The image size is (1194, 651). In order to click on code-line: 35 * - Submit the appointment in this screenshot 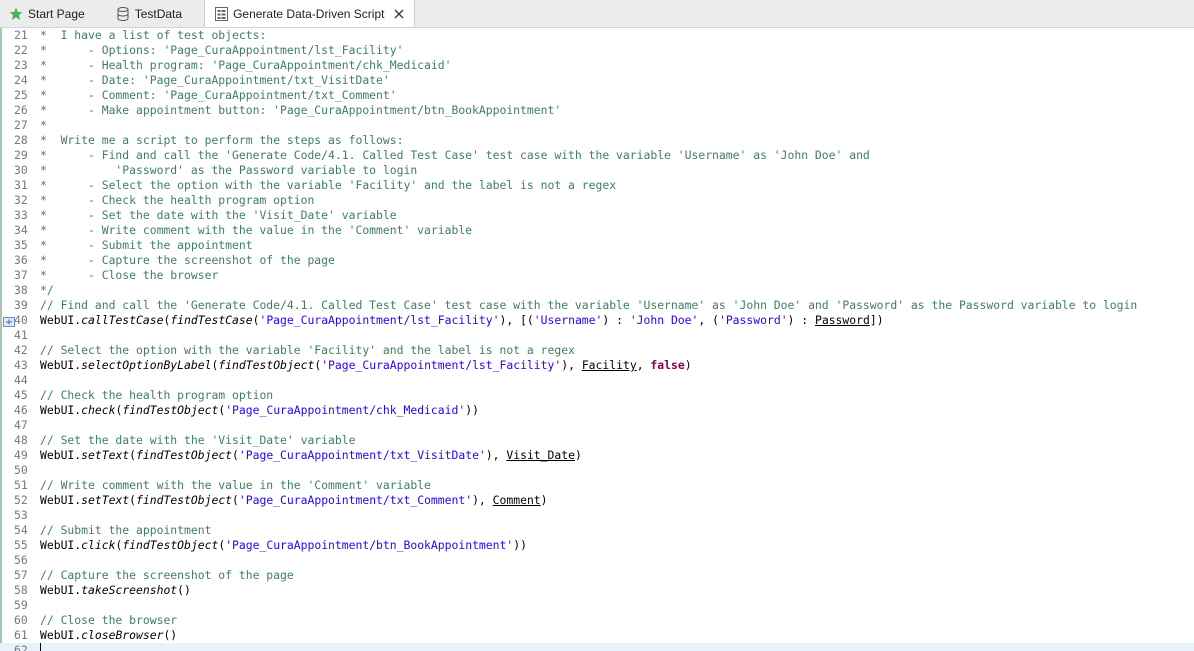, I will do `click(597, 245)`.